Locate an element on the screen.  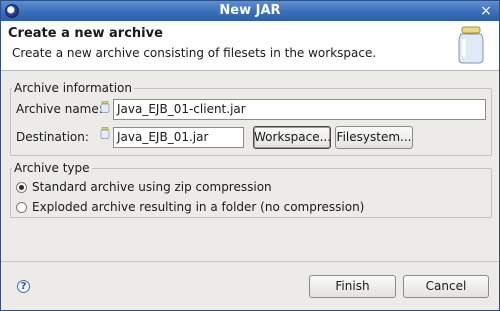
help-icon: ? is located at coordinates (23, 286).